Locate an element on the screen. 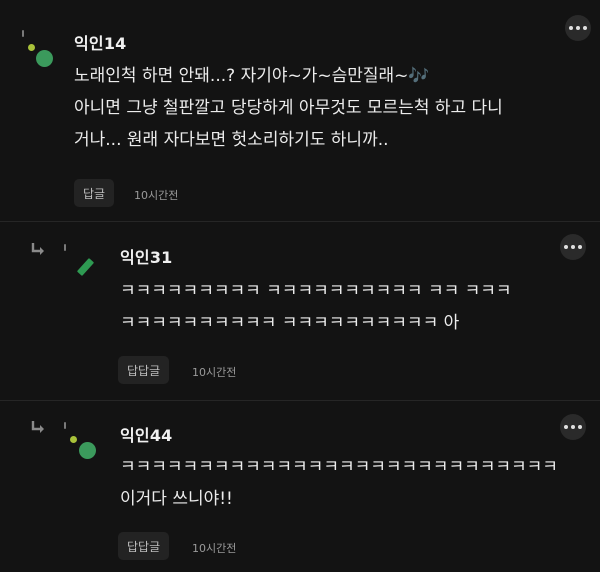  reply-button: 답글 is located at coordinates (94, 193).